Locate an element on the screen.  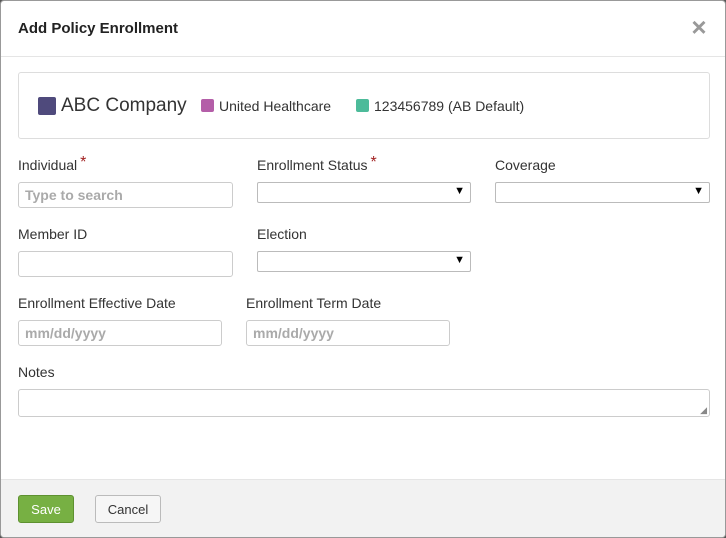
notes-textarea: ◢ is located at coordinates (364, 403).